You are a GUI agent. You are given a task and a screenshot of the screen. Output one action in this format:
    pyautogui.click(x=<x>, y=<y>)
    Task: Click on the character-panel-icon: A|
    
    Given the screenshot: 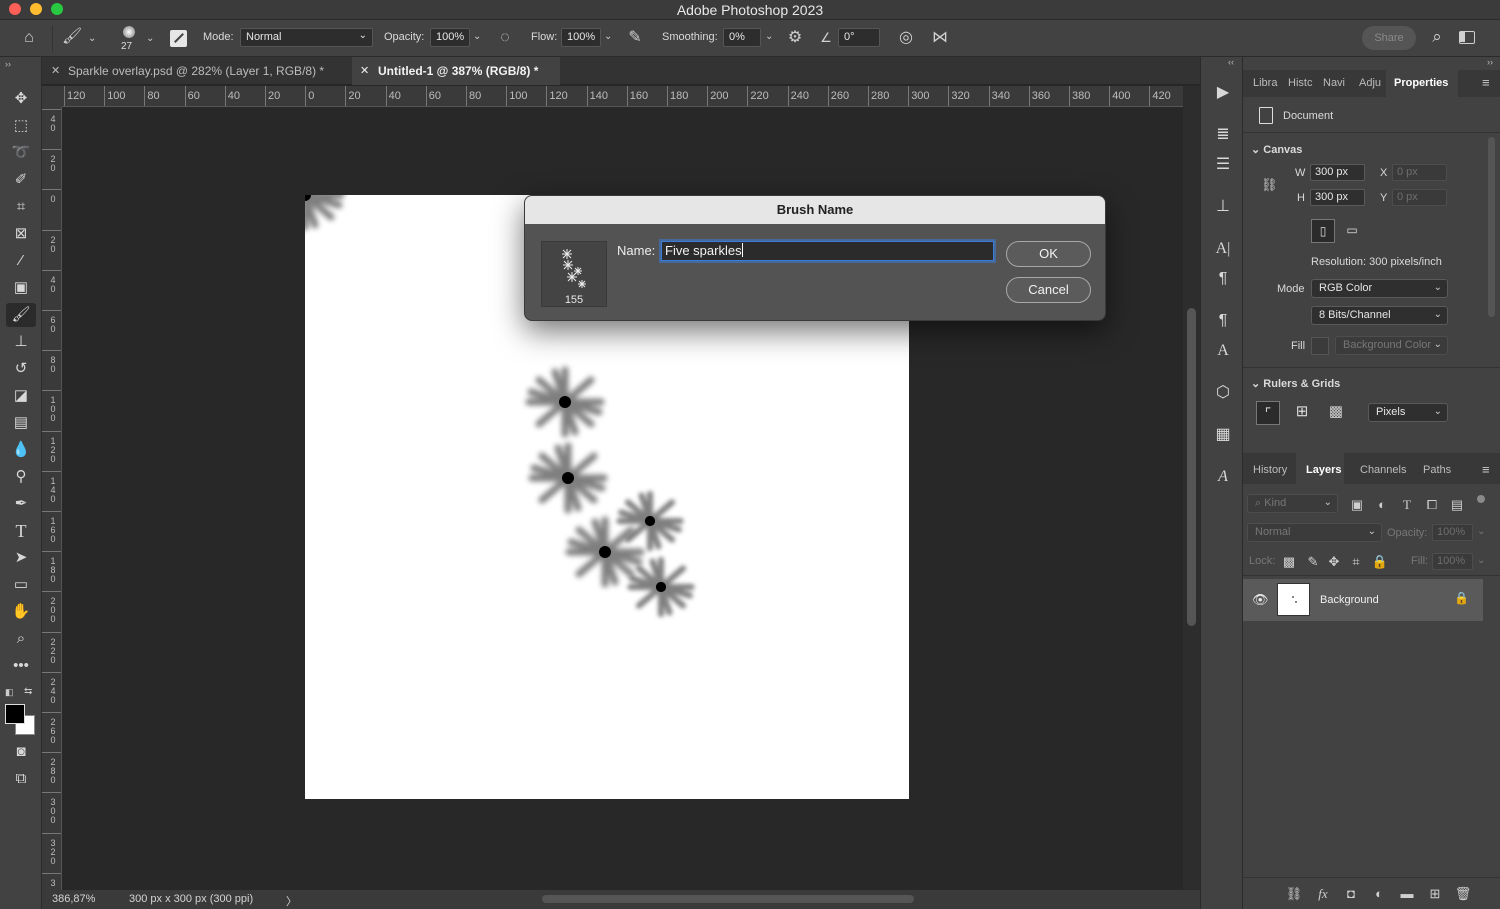 What is the action you would take?
    pyautogui.click(x=1223, y=249)
    